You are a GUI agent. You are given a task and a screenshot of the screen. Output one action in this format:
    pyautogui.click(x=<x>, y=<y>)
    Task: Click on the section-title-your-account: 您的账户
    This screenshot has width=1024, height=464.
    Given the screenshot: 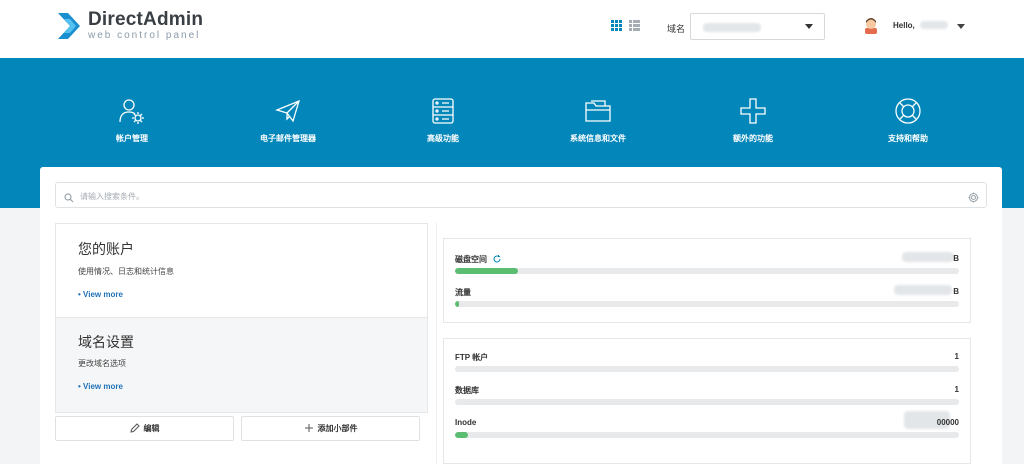 What is the action you would take?
    pyautogui.click(x=106, y=249)
    